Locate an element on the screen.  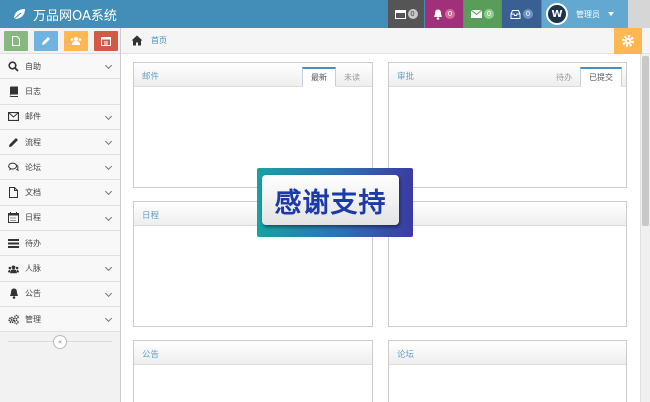
widget-tabs: 待办 已提交 is located at coordinates (585, 77).